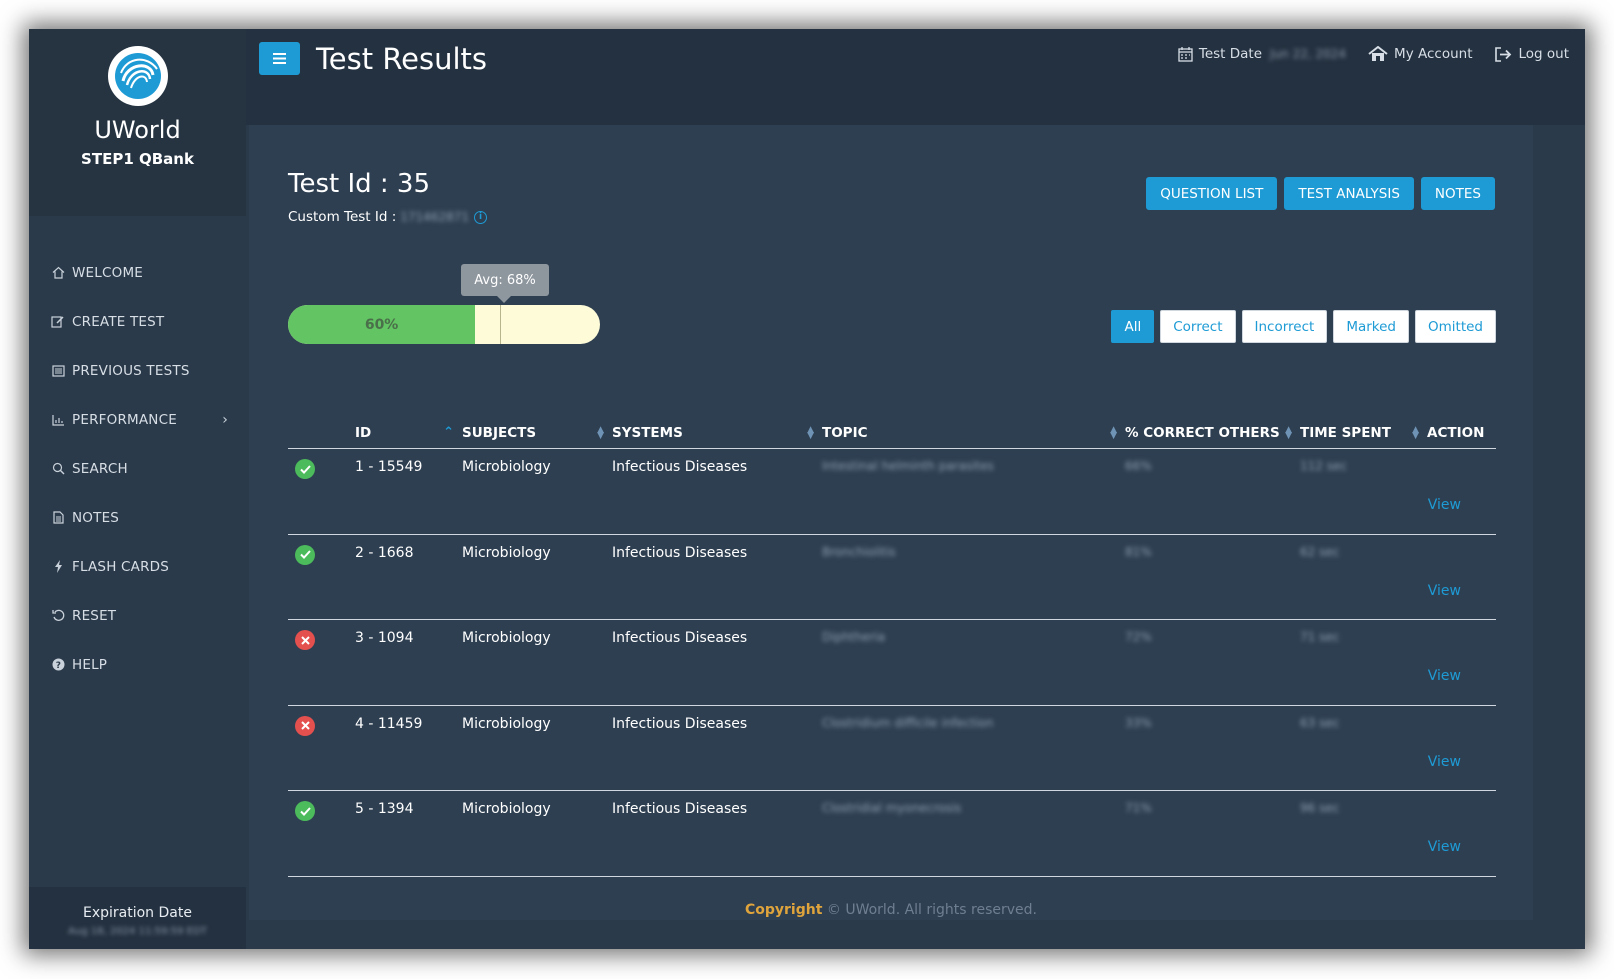 The width and height of the screenshot is (1614, 979). I want to click on result-filters: All Correct Incorrect Marked Omitted, so click(1300, 326).